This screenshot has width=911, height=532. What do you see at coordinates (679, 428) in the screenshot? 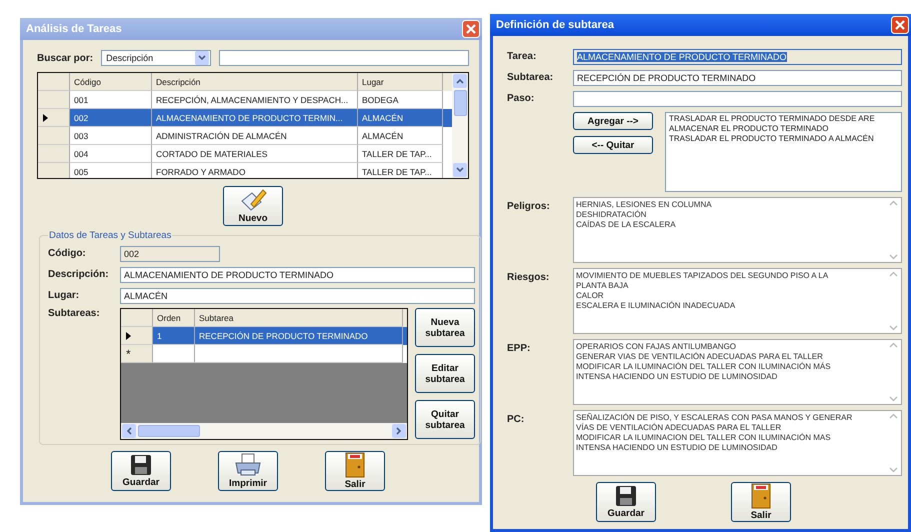
I see `text-line: VÍAS DE VENTILACIÓN ADECUADAS PARA EL TALLER` at bounding box center [679, 428].